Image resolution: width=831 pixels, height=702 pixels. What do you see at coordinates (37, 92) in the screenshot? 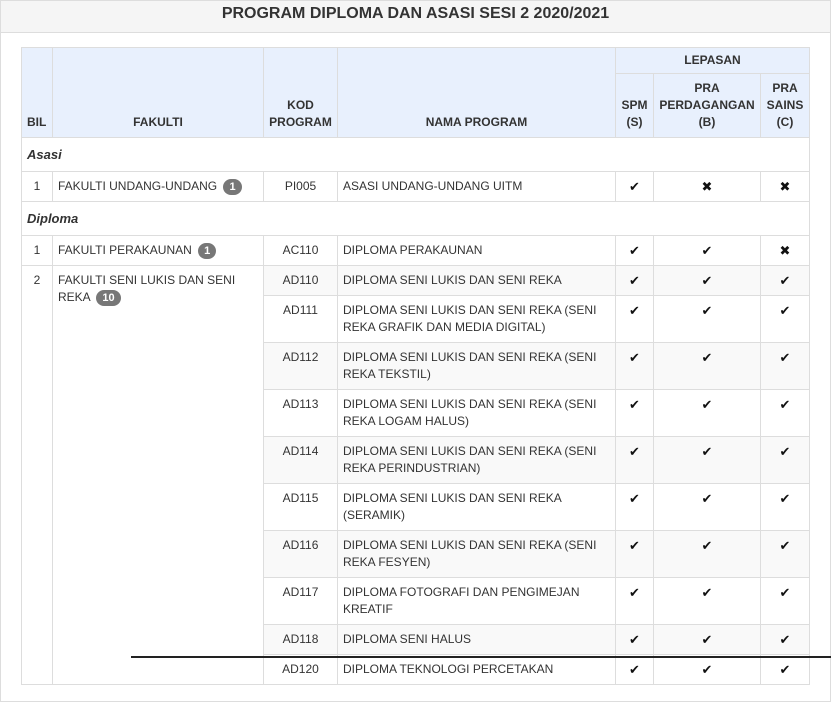
I see `header-bil: BIL` at bounding box center [37, 92].